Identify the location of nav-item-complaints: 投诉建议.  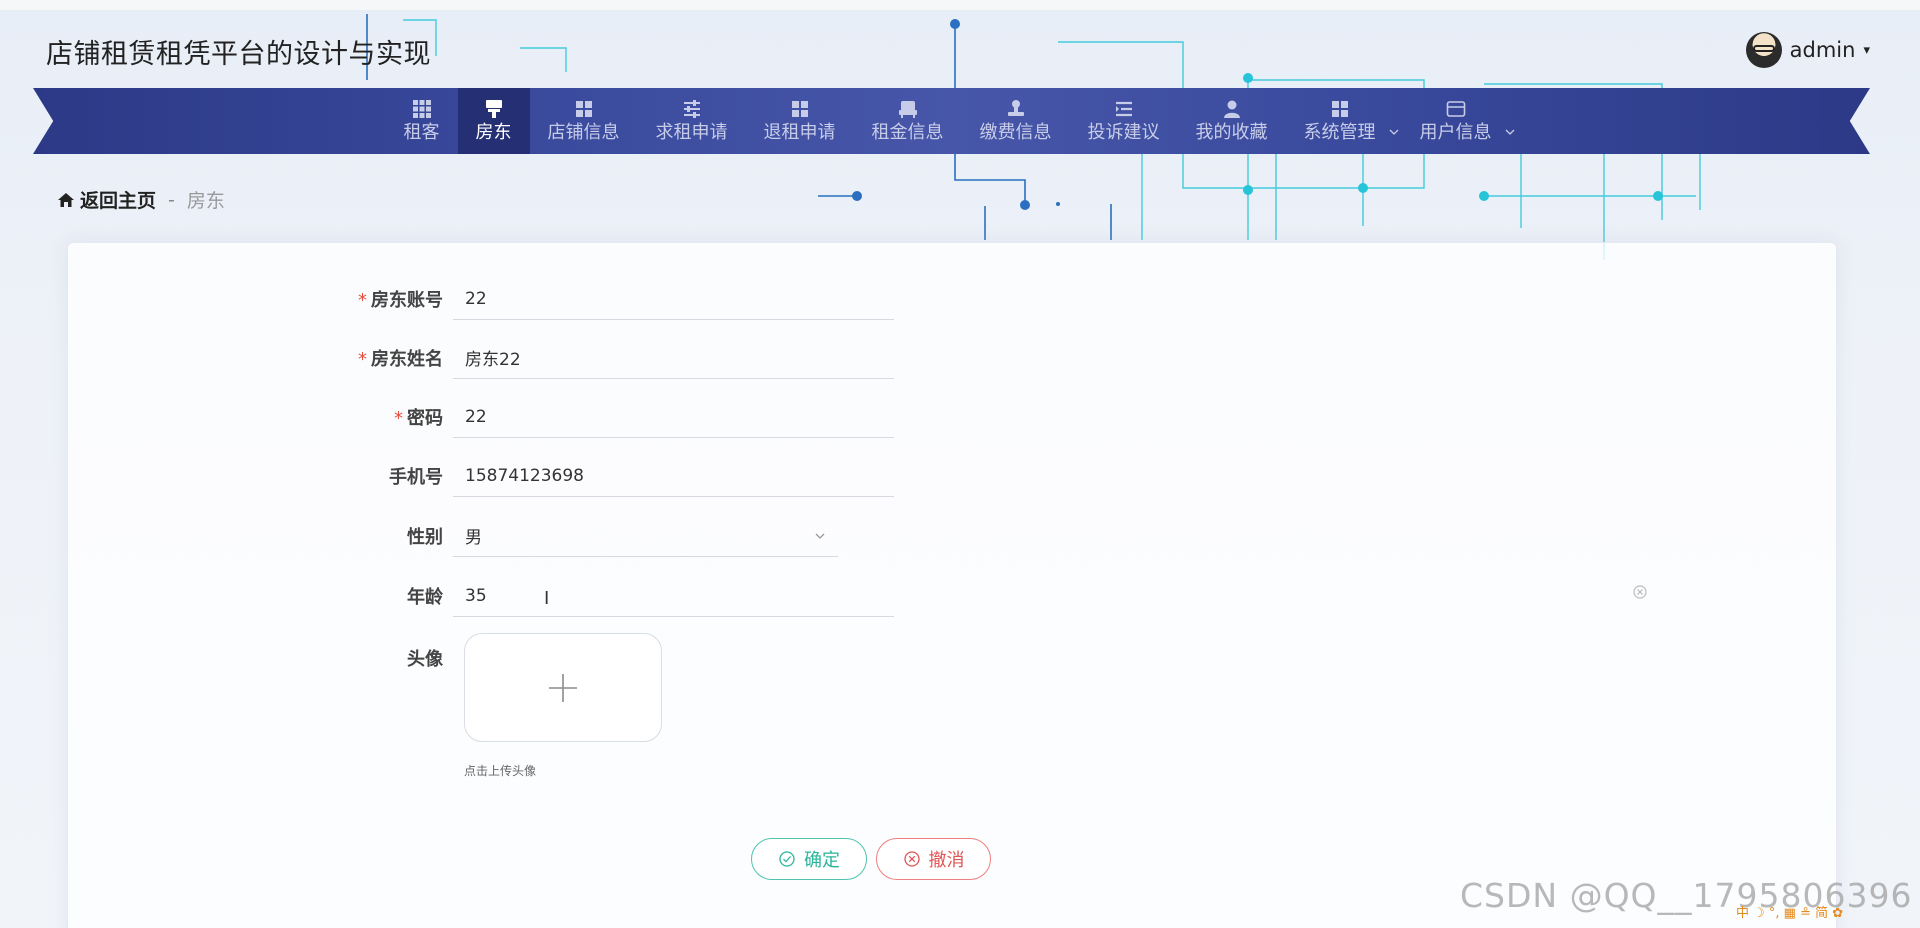
(1124, 121).